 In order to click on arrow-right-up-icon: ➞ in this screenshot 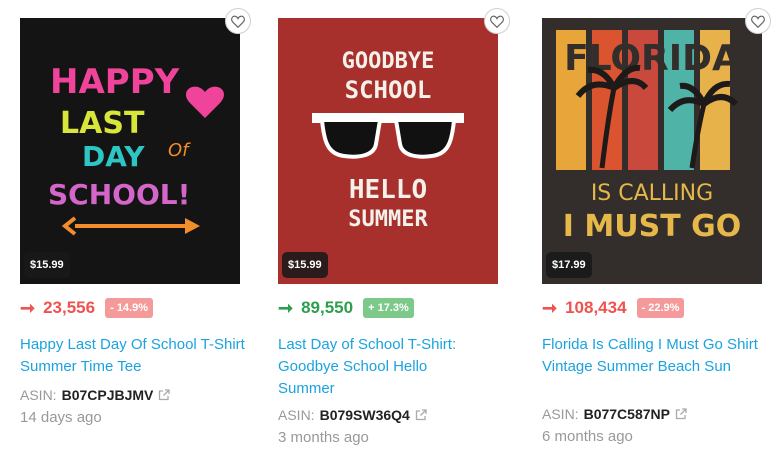, I will do `click(286, 308)`.